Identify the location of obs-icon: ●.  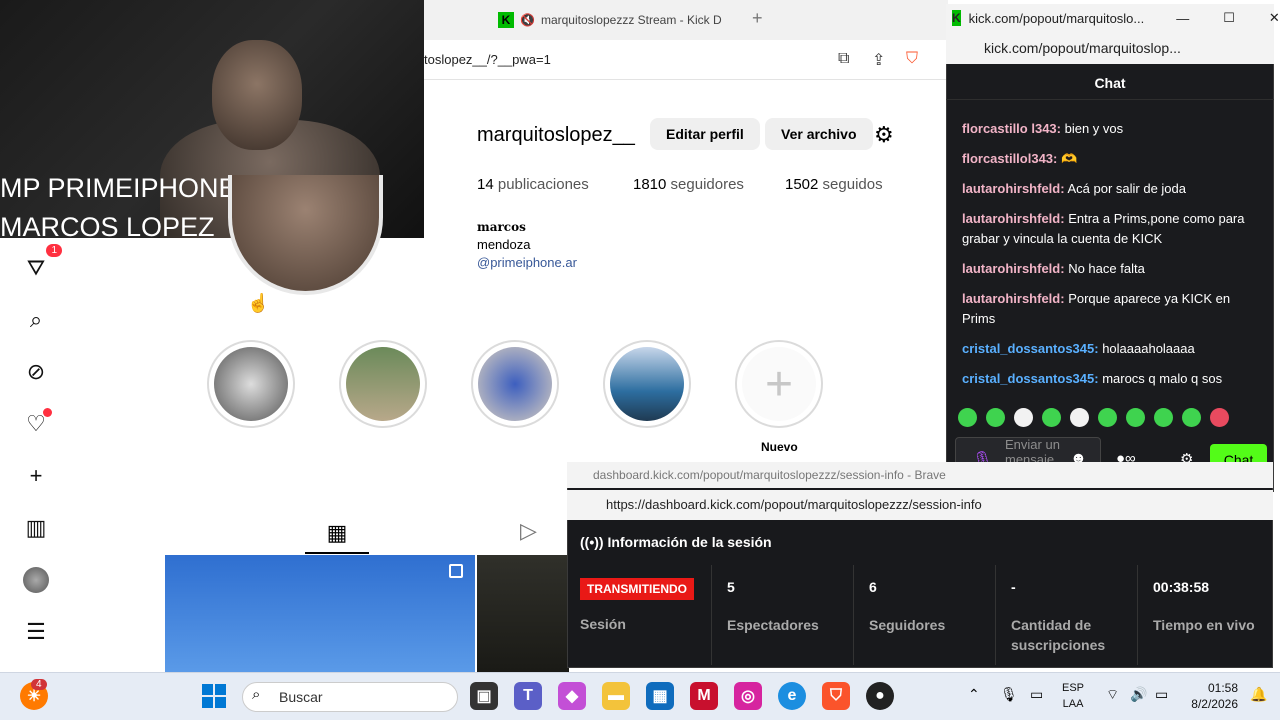
(880, 696).